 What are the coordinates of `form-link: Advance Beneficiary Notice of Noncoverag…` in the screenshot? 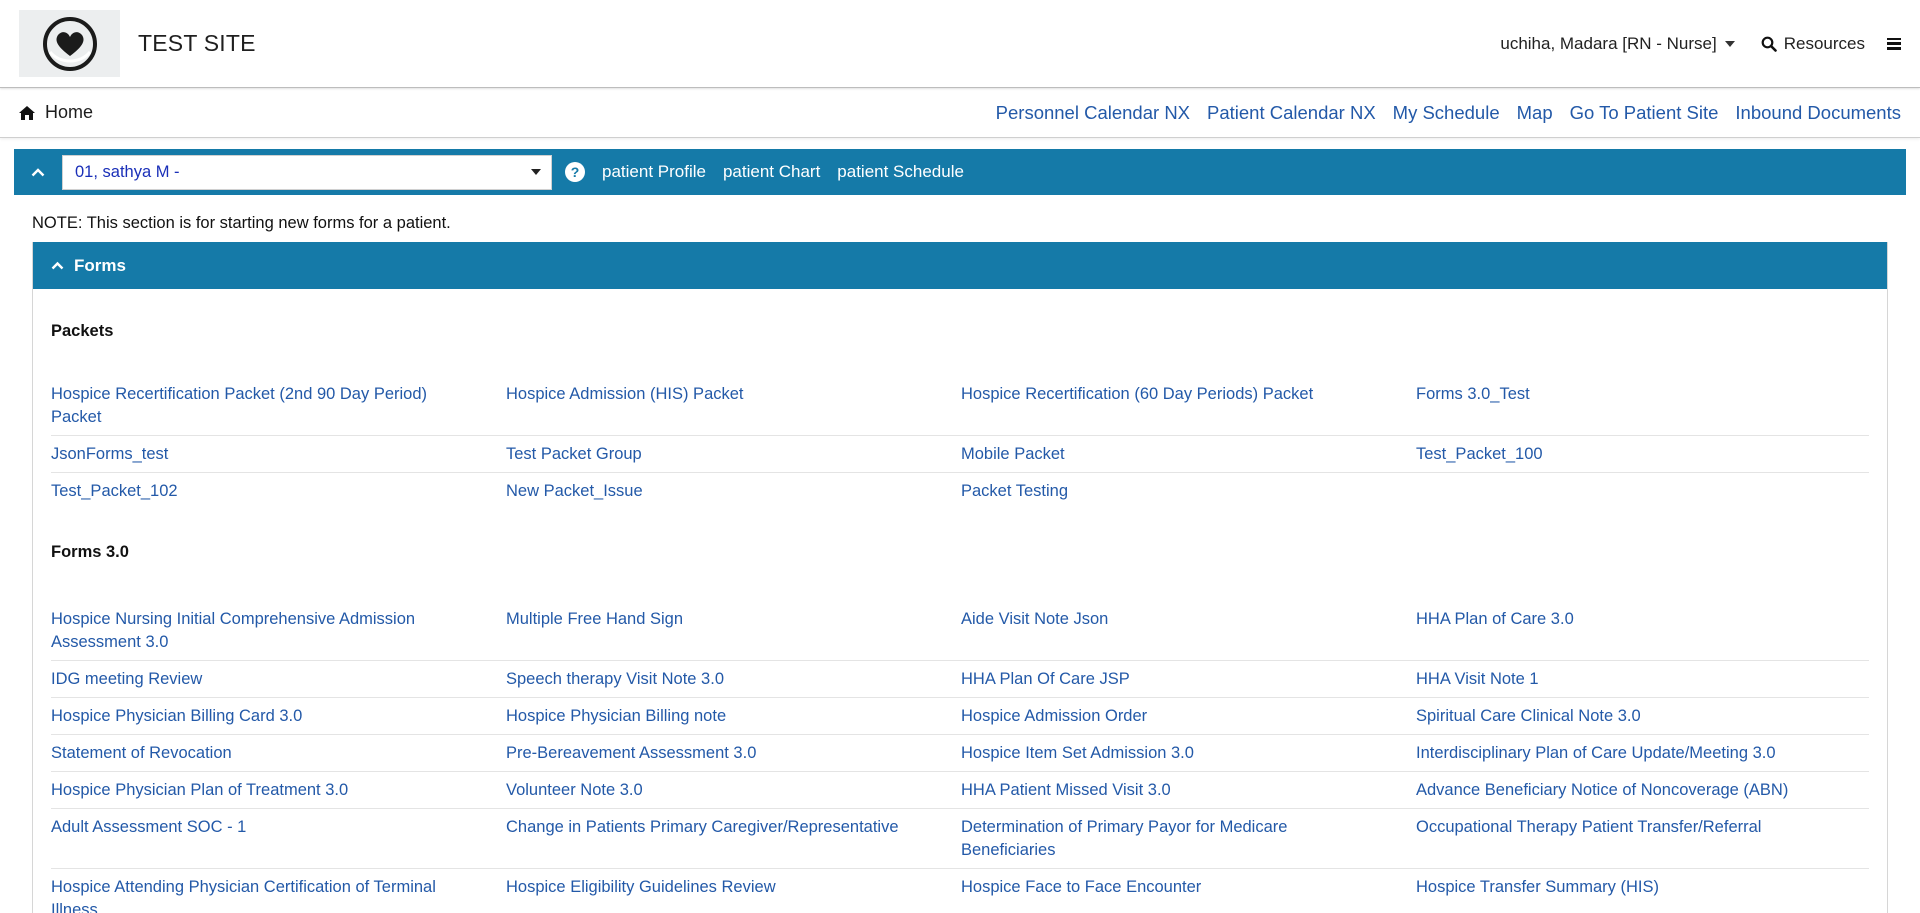 It's located at (1642, 790).